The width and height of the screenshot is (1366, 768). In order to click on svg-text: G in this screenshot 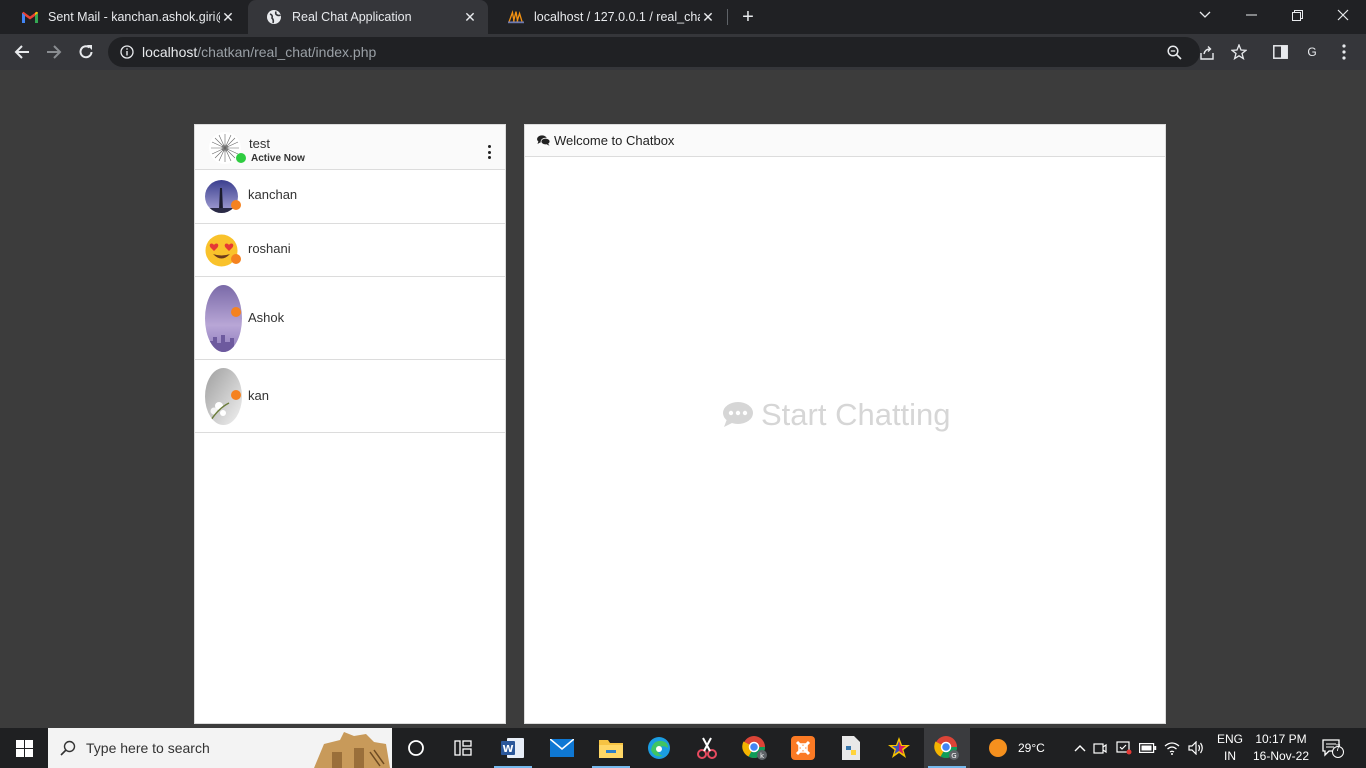, I will do `click(953, 756)`.